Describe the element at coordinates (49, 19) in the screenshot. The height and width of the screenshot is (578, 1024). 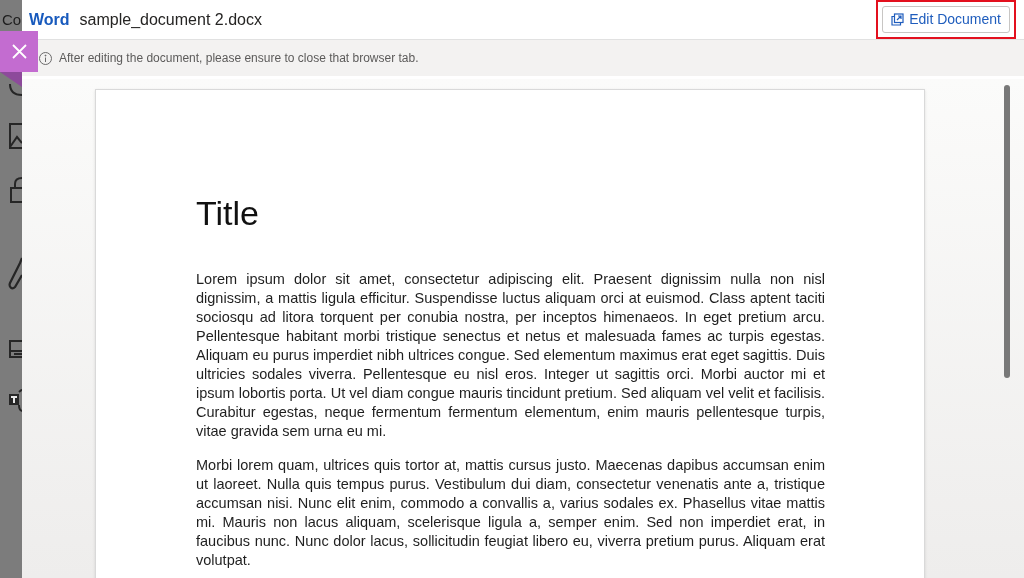
I see `app-name: Word` at that location.